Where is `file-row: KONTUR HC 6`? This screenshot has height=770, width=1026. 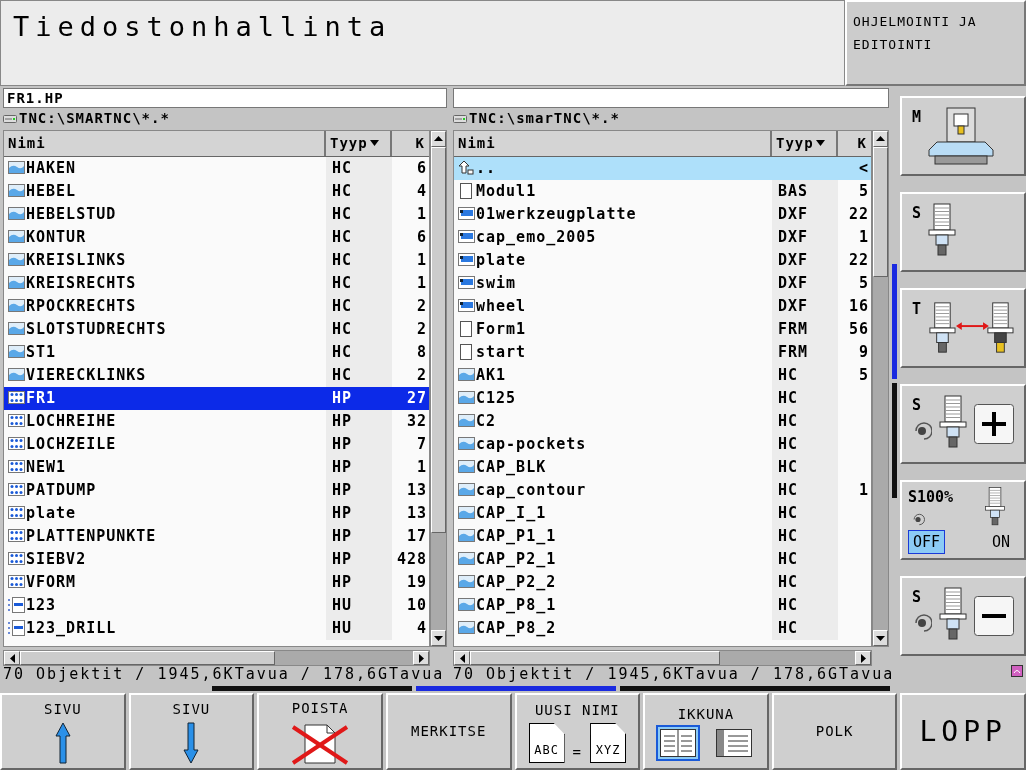 file-row: KONTUR HC 6 is located at coordinates (216, 237).